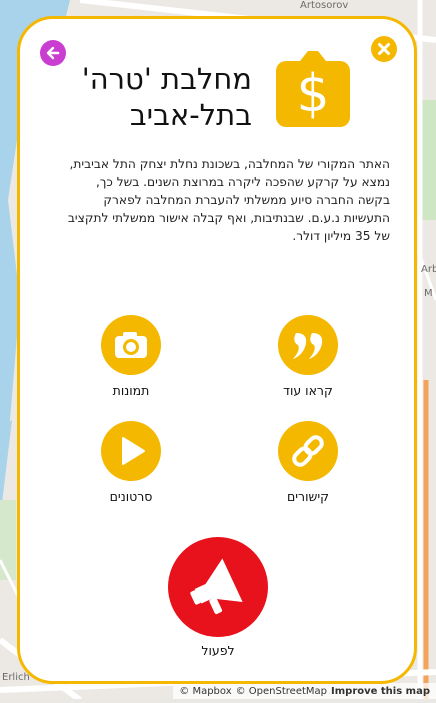 The width and height of the screenshot is (436, 703). I want to click on read-more-circle, so click(308, 345).